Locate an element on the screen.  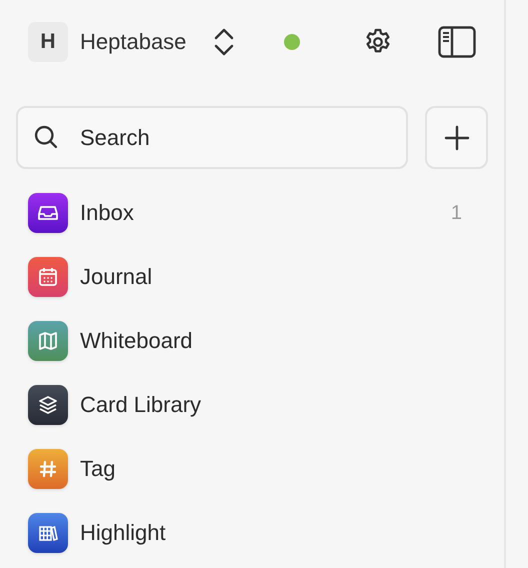
add-button is located at coordinates (456, 137).